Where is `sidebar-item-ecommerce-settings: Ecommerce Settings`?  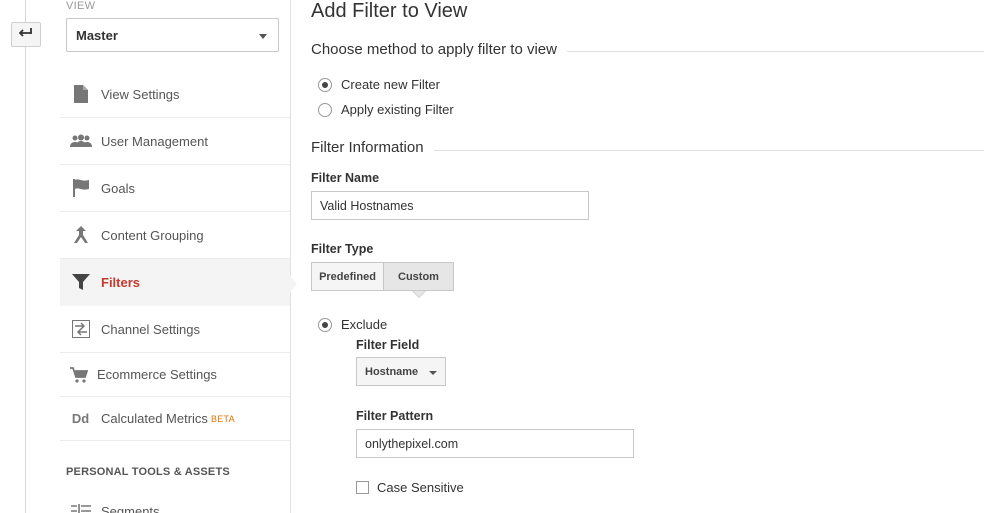
sidebar-item-ecommerce-settings: Ecommerce Settings is located at coordinates (175, 375).